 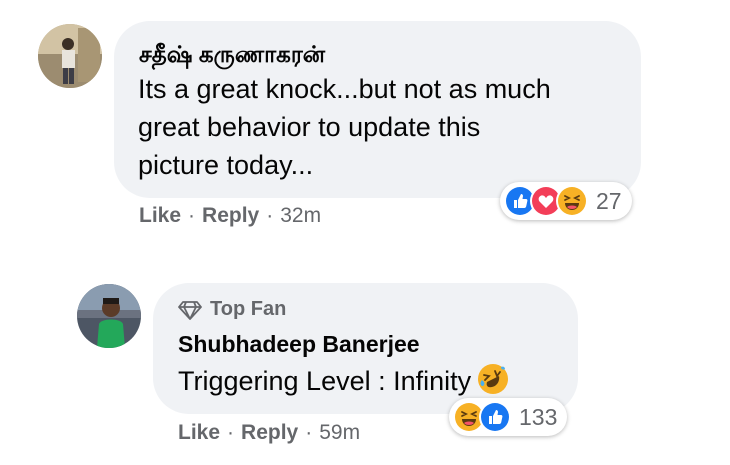 I want to click on reactions-summary: 133, so click(x=508, y=417).